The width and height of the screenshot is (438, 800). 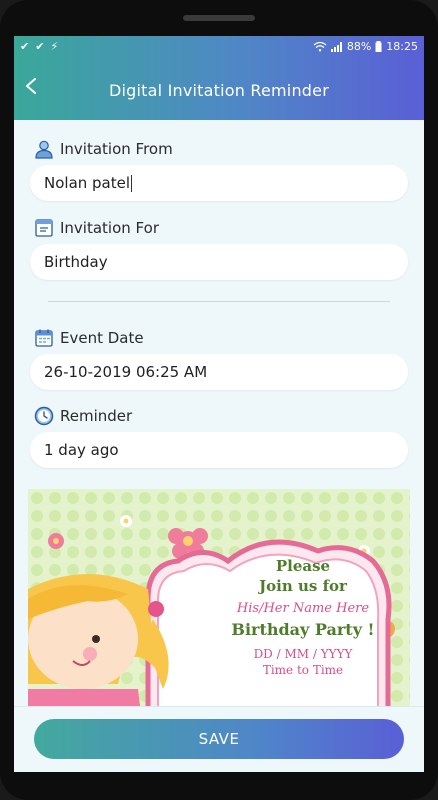 What do you see at coordinates (303, 629) in the screenshot?
I see `card-line-party: Birthday Party !` at bounding box center [303, 629].